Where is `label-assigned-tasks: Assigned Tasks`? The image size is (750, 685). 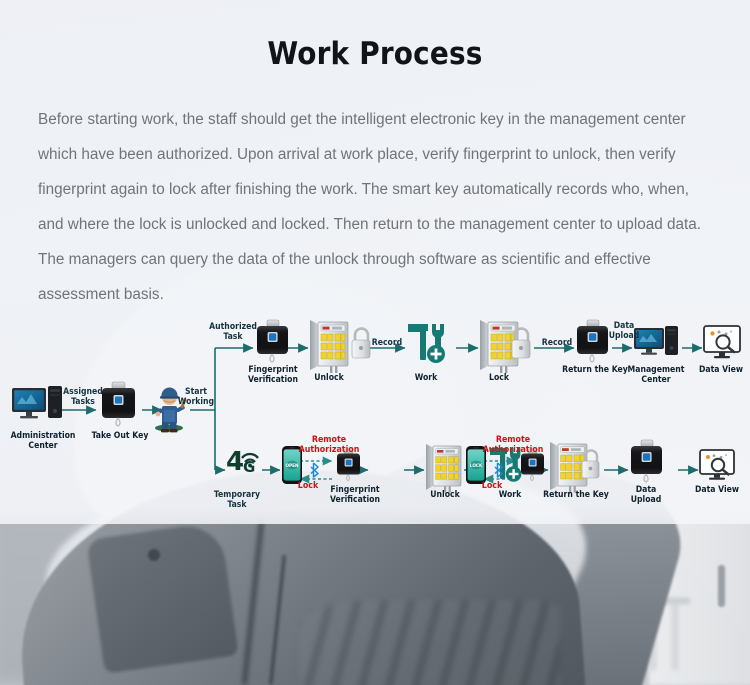 label-assigned-tasks: Assigned Tasks is located at coordinates (83, 397).